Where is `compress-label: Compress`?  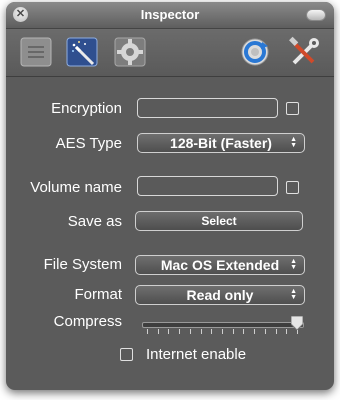
compress-label: Compress is located at coordinates (87, 321).